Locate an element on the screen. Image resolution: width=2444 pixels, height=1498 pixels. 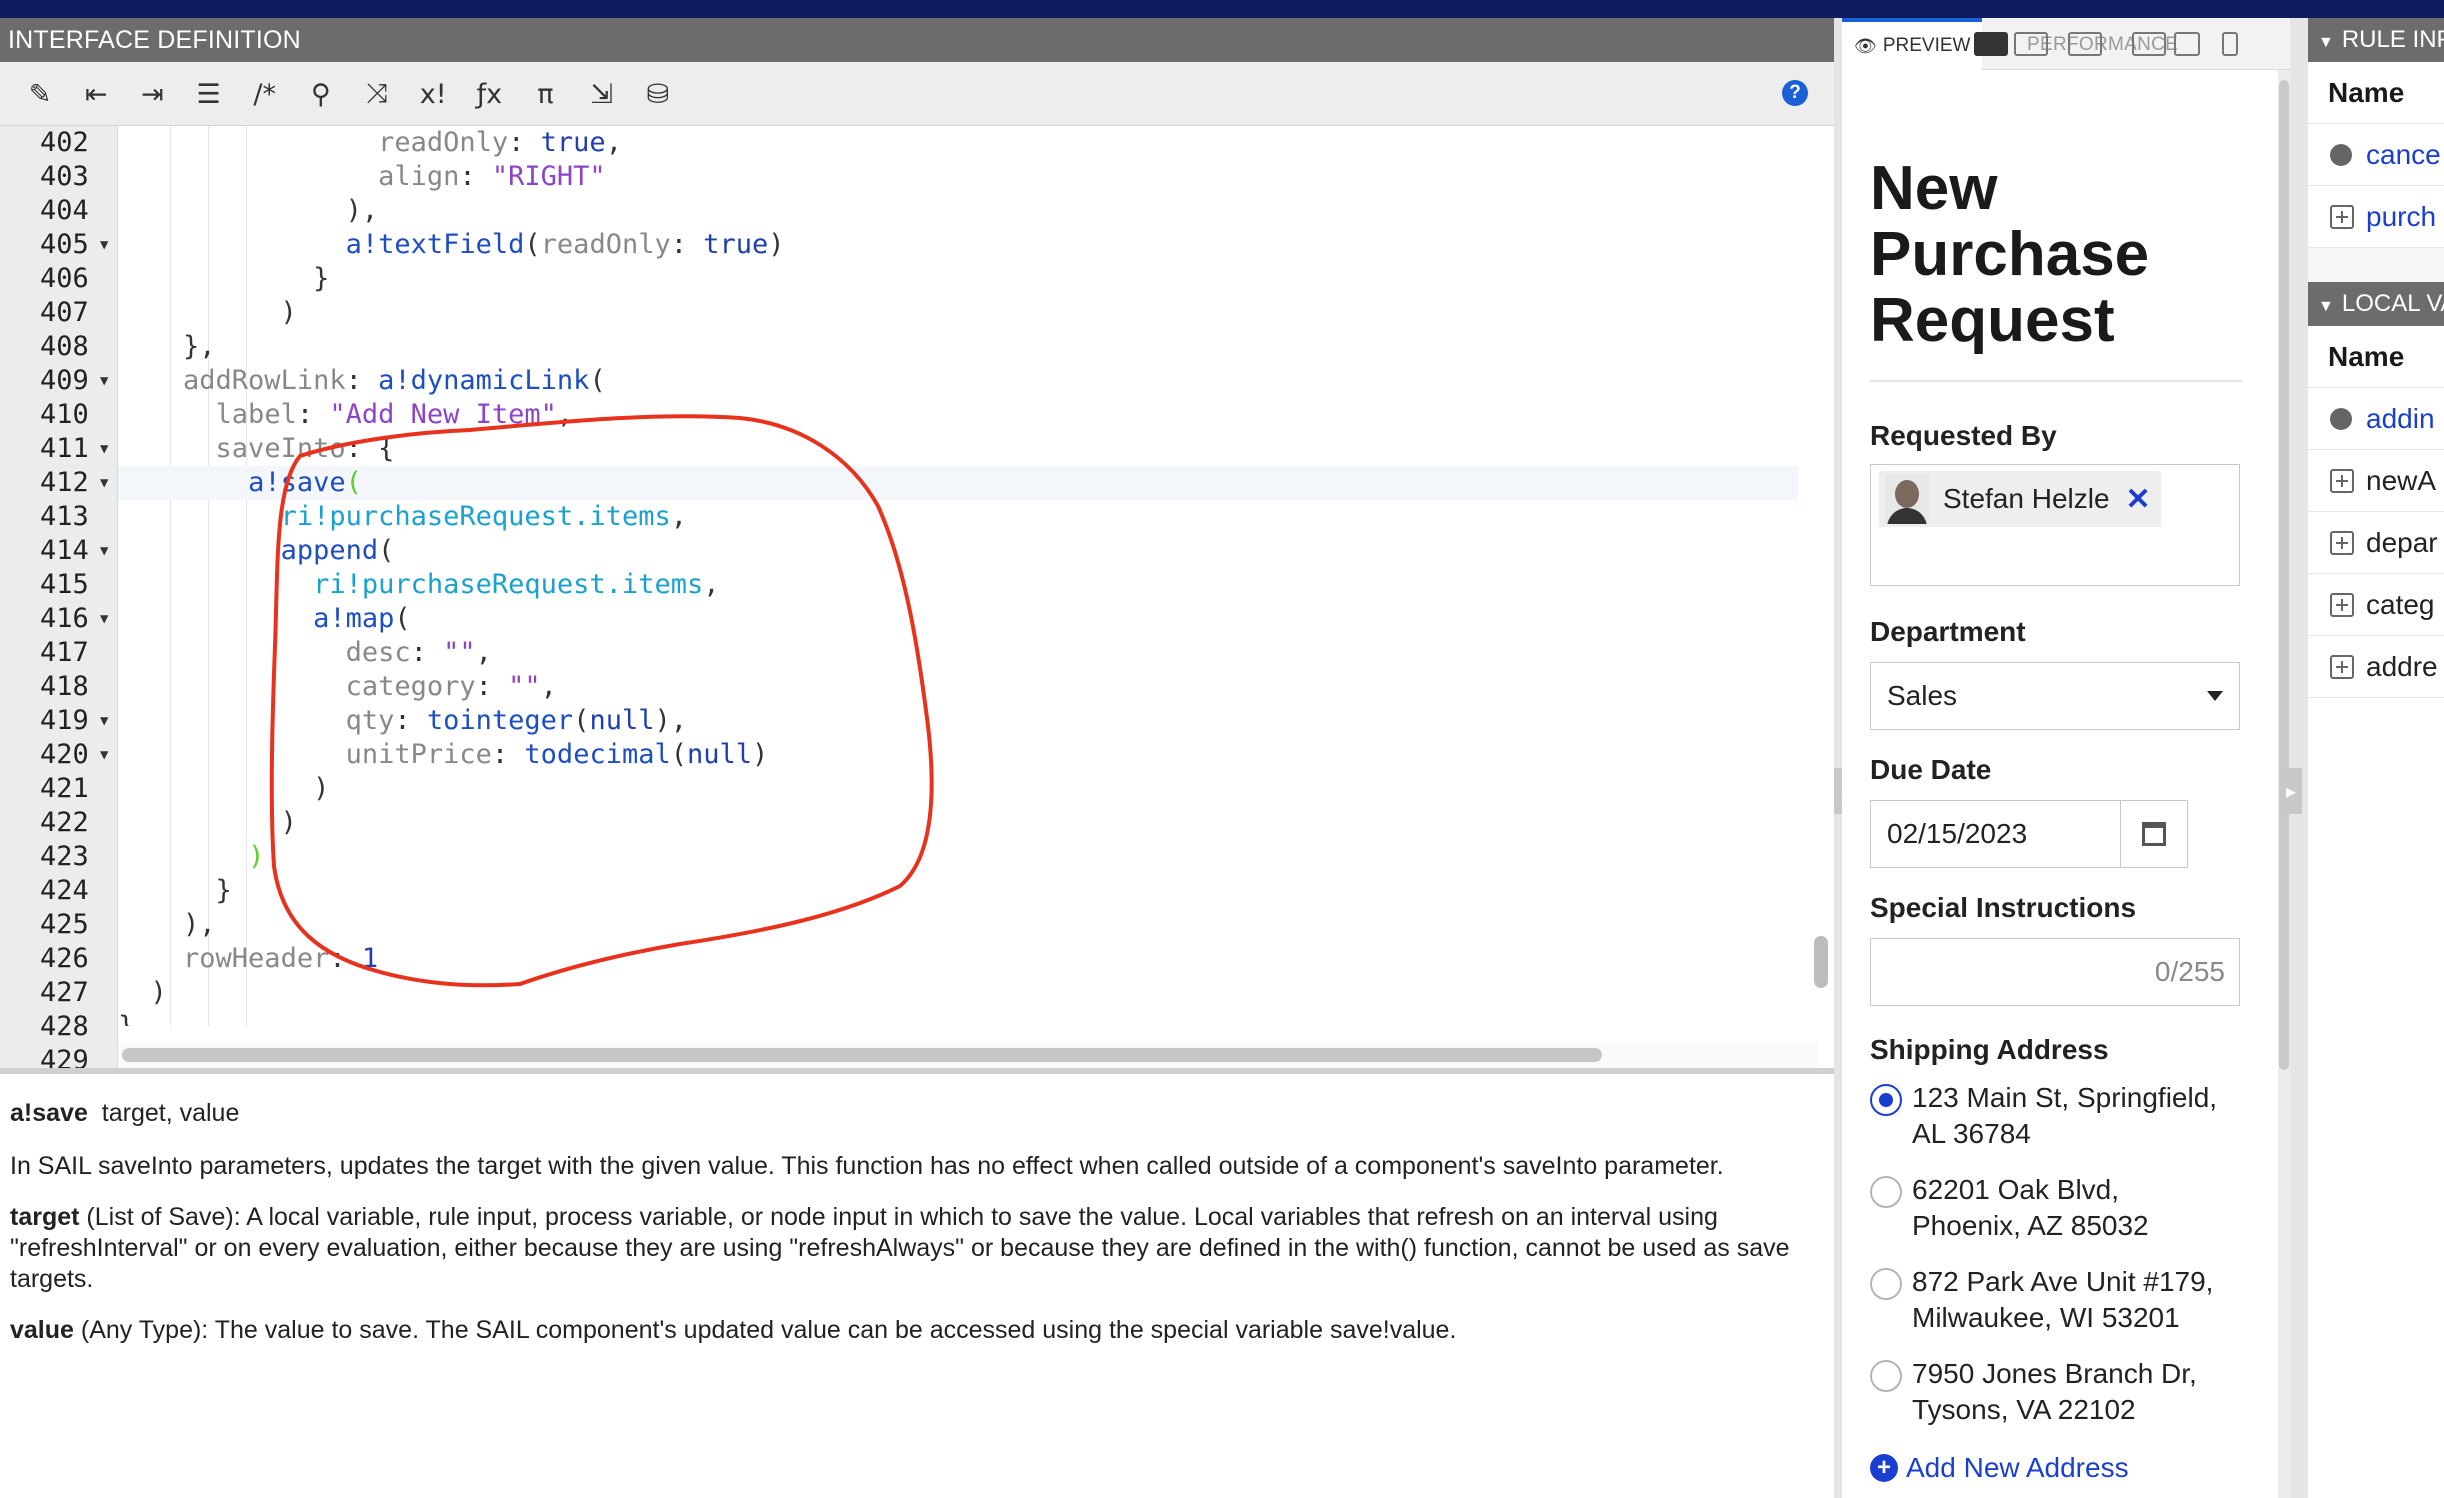
requested-by-picker: Stefan Helzle ✕ is located at coordinates (2055, 525).